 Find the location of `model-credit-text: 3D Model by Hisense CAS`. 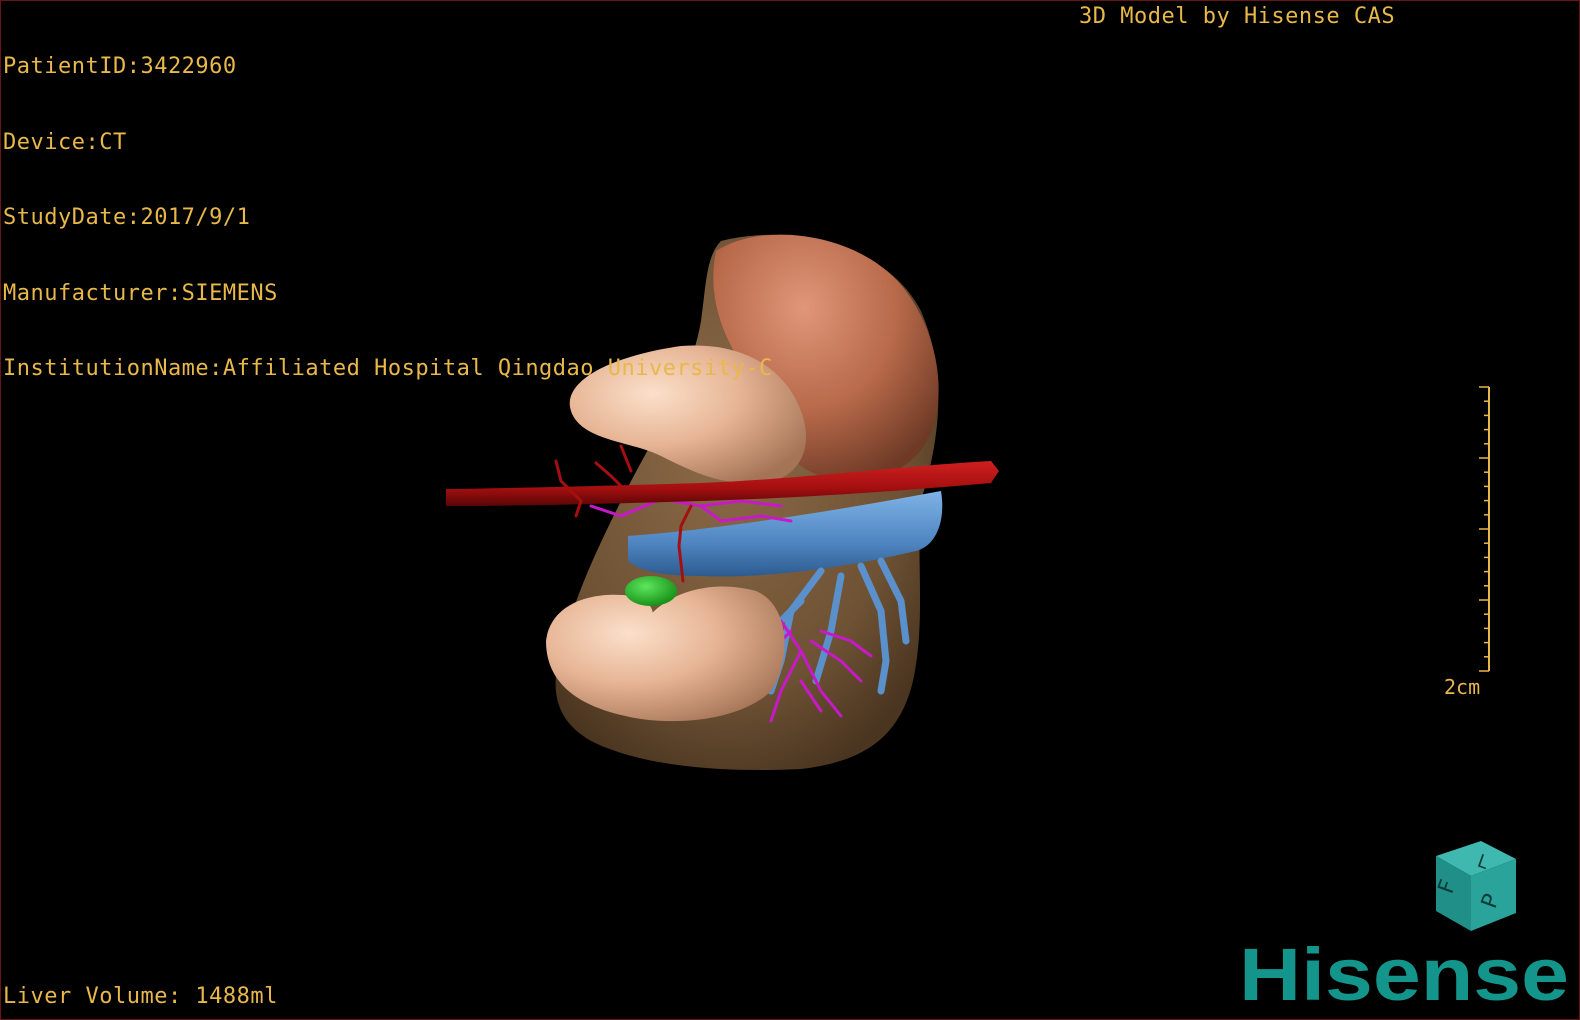

model-credit-text: 3D Model by Hisense CAS is located at coordinates (1237, 16).